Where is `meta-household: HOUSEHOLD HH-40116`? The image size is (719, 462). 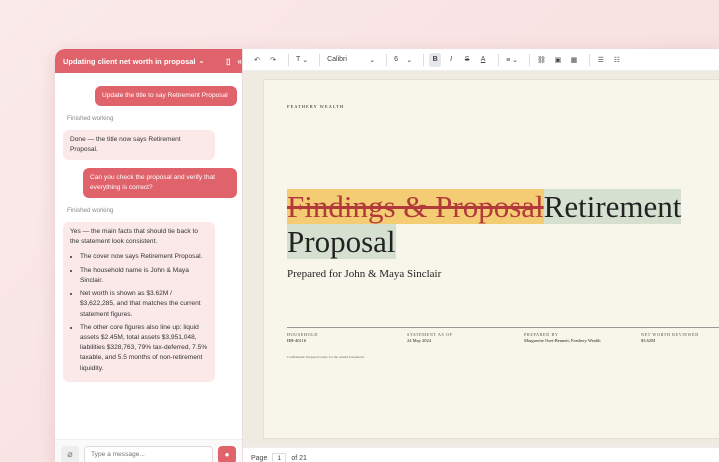 meta-household: HOUSEHOLD HH-40116 is located at coordinates (302, 338).